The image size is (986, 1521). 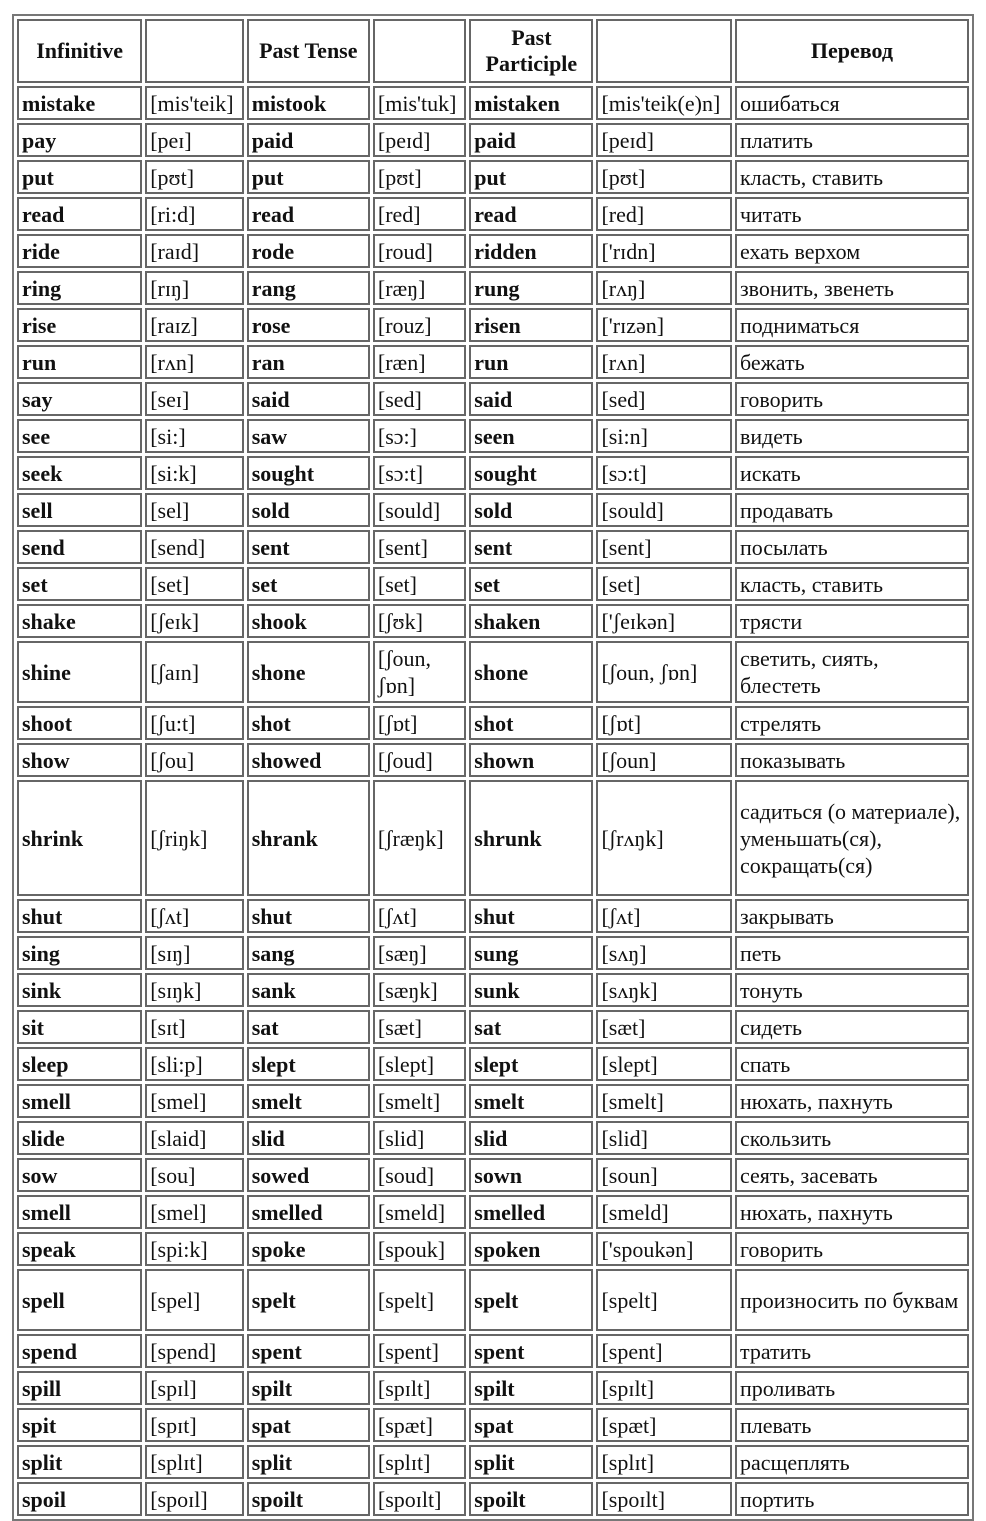 What do you see at coordinates (308, 1175) in the screenshot?
I see `cell-past-tense: sowed` at bounding box center [308, 1175].